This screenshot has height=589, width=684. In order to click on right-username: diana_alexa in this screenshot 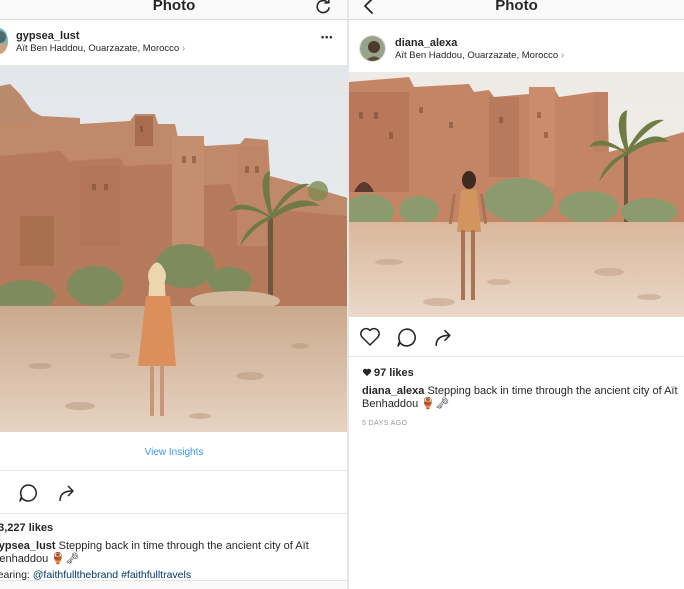, I will do `click(426, 43)`.